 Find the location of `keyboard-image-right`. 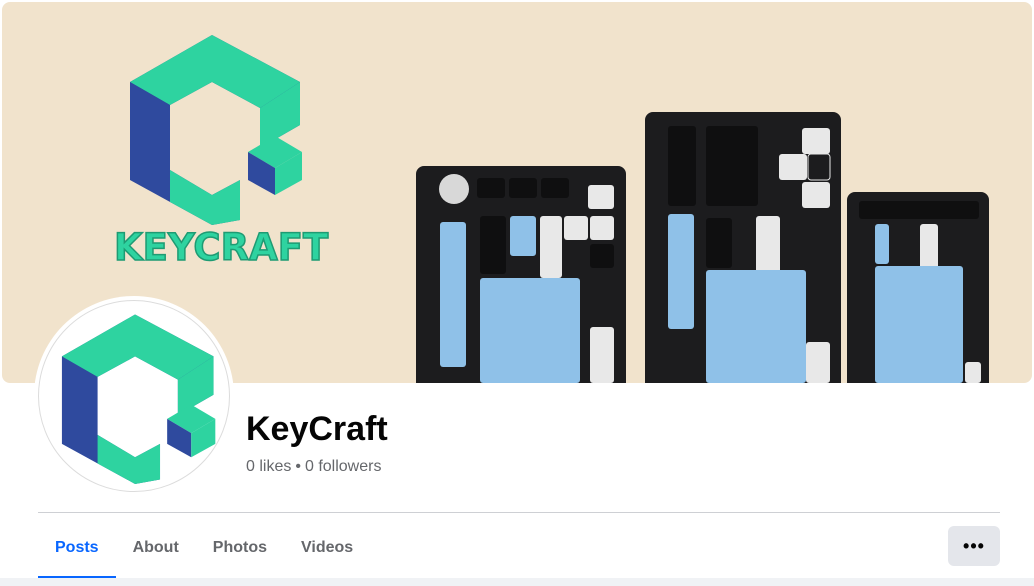

keyboard-image-right is located at coordinates (918, 287).